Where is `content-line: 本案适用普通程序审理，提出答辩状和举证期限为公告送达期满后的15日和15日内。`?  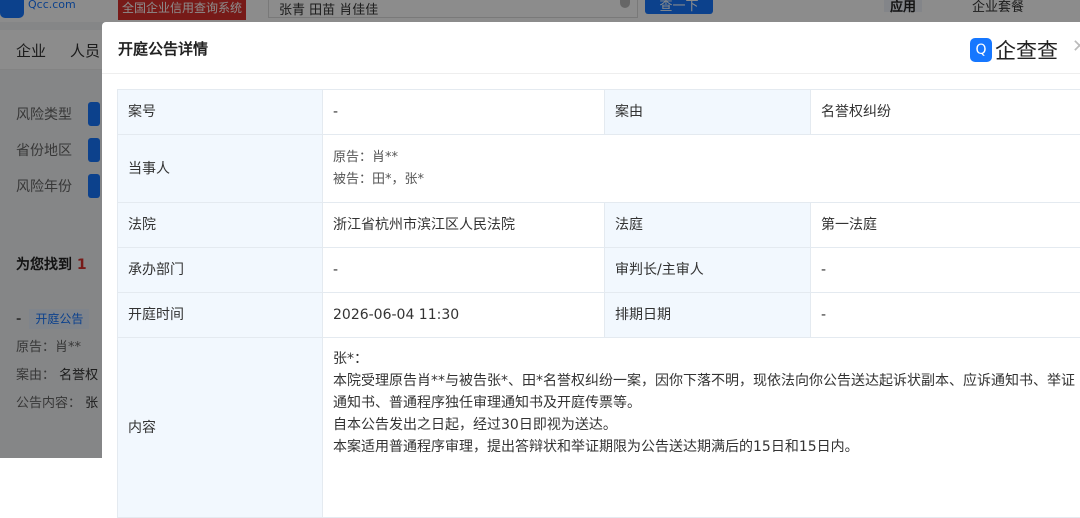
content-line: 本案适用普通程序审理，提出答辩状和举证期限为公告送达期满后的15日和15日内。 is located at coordinates (704, 447).